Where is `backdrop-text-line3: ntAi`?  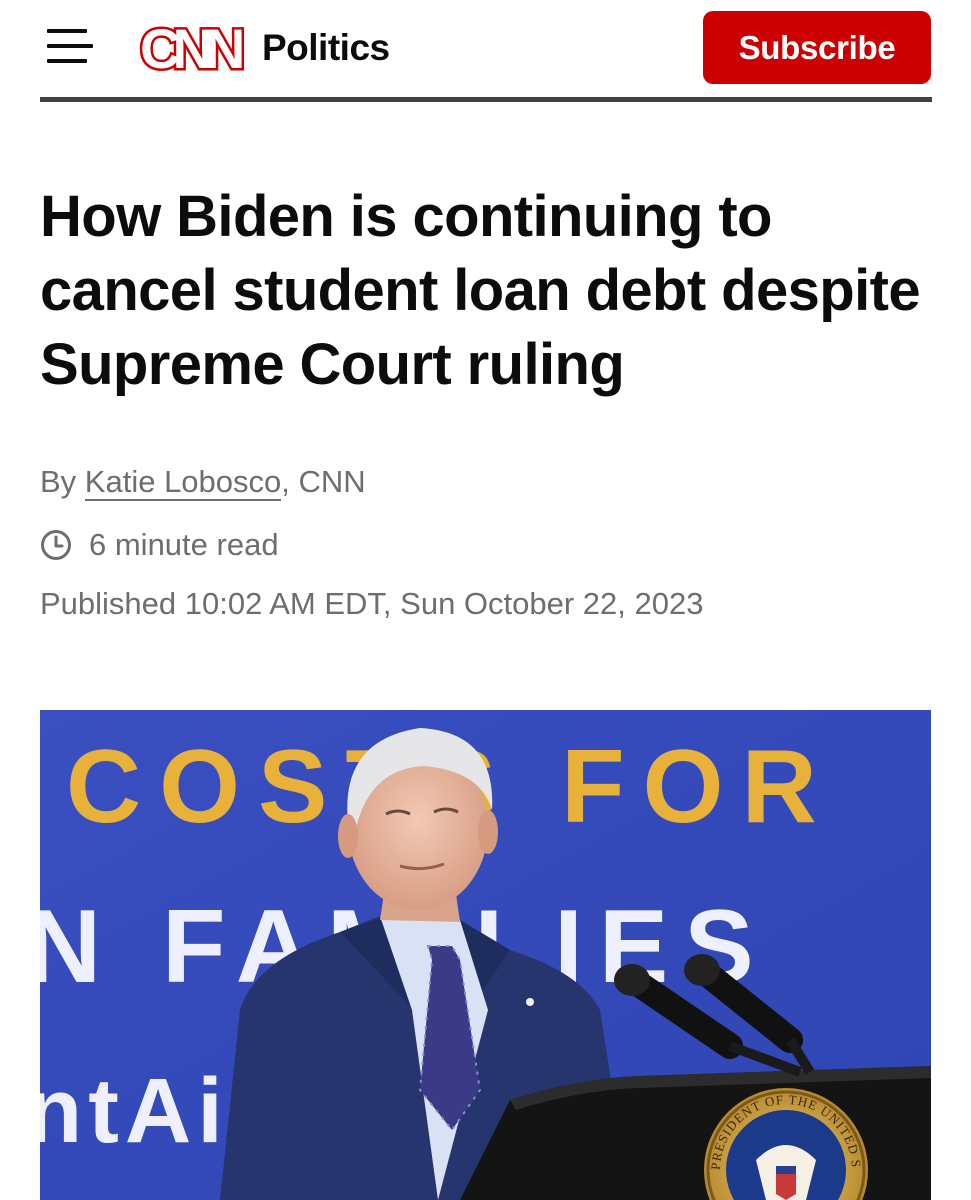
backdrop-text-line3: ntAi is located at coordinates (134, 1111).